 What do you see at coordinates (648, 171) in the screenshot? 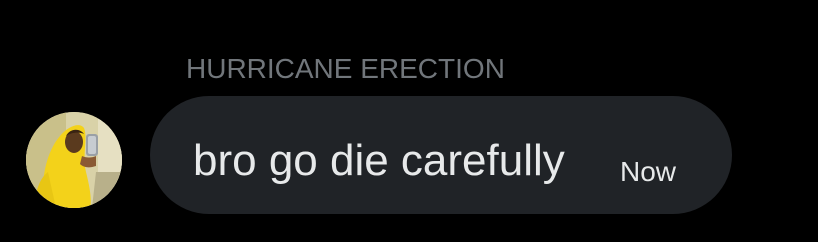
I see `message-timestamp: Now` at bounding box center [648, 171].